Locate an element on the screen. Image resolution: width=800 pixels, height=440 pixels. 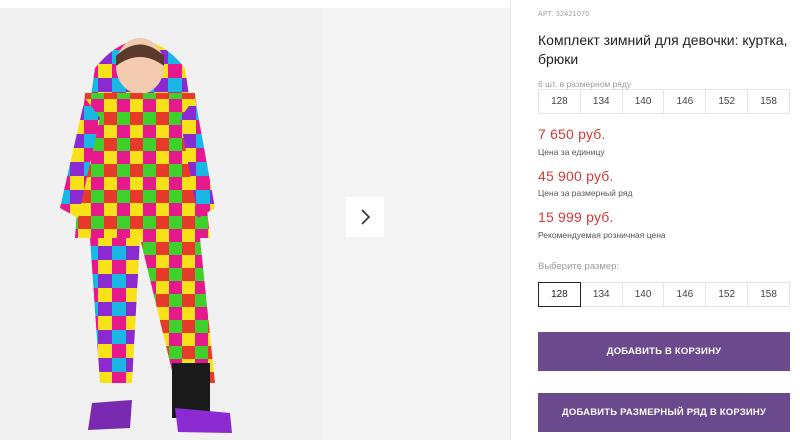
unit-price-note: Цена за единицу is located at coordinates (571, 152).